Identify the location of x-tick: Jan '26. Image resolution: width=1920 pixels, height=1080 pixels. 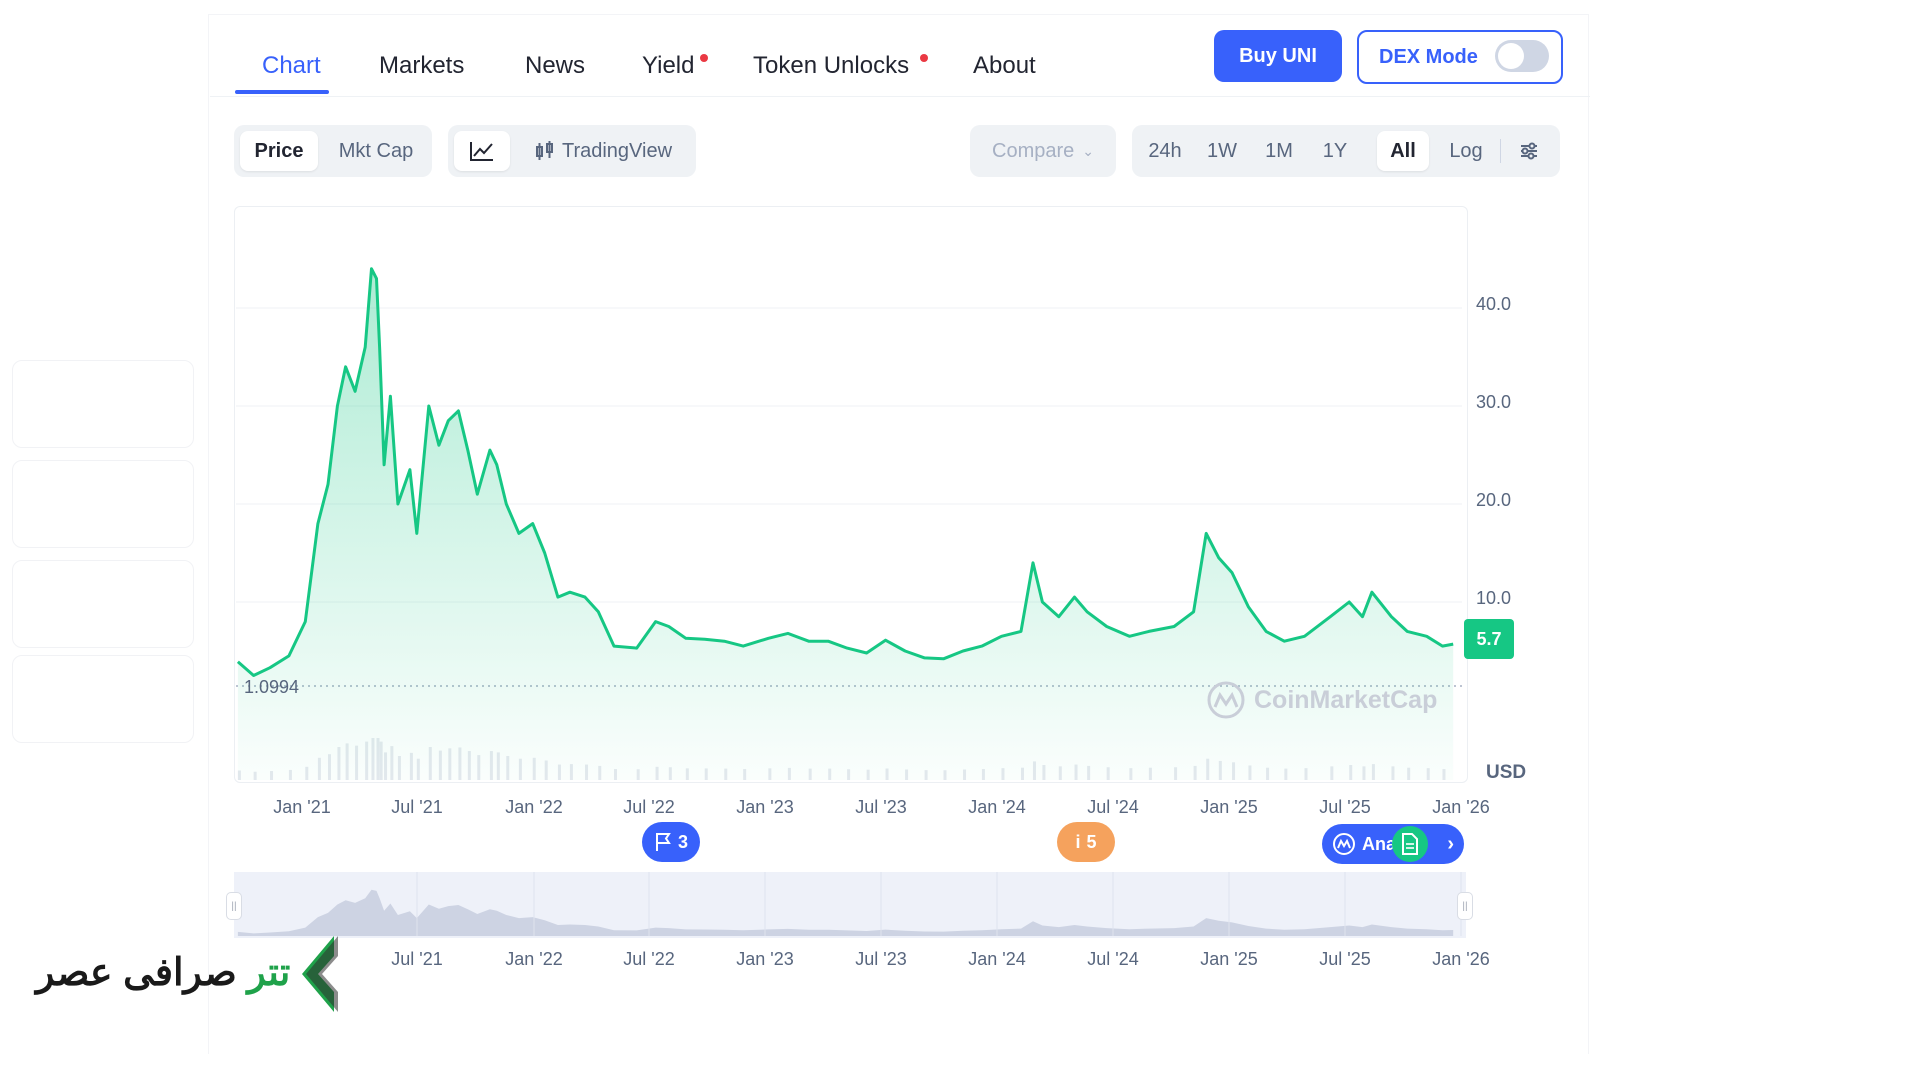
(1461, 807).